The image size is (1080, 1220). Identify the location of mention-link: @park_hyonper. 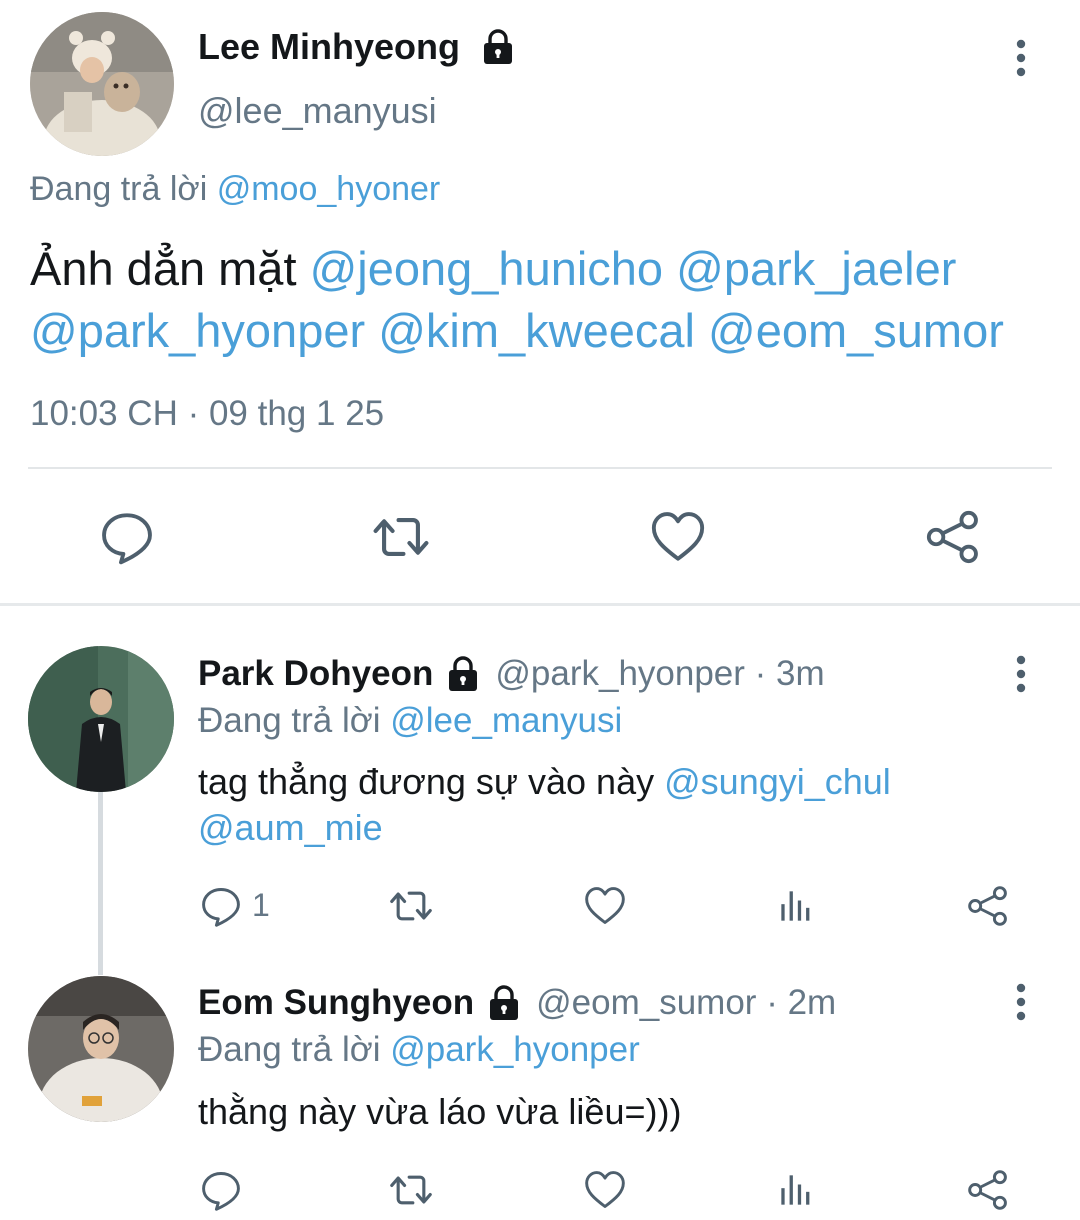
(197, 330).